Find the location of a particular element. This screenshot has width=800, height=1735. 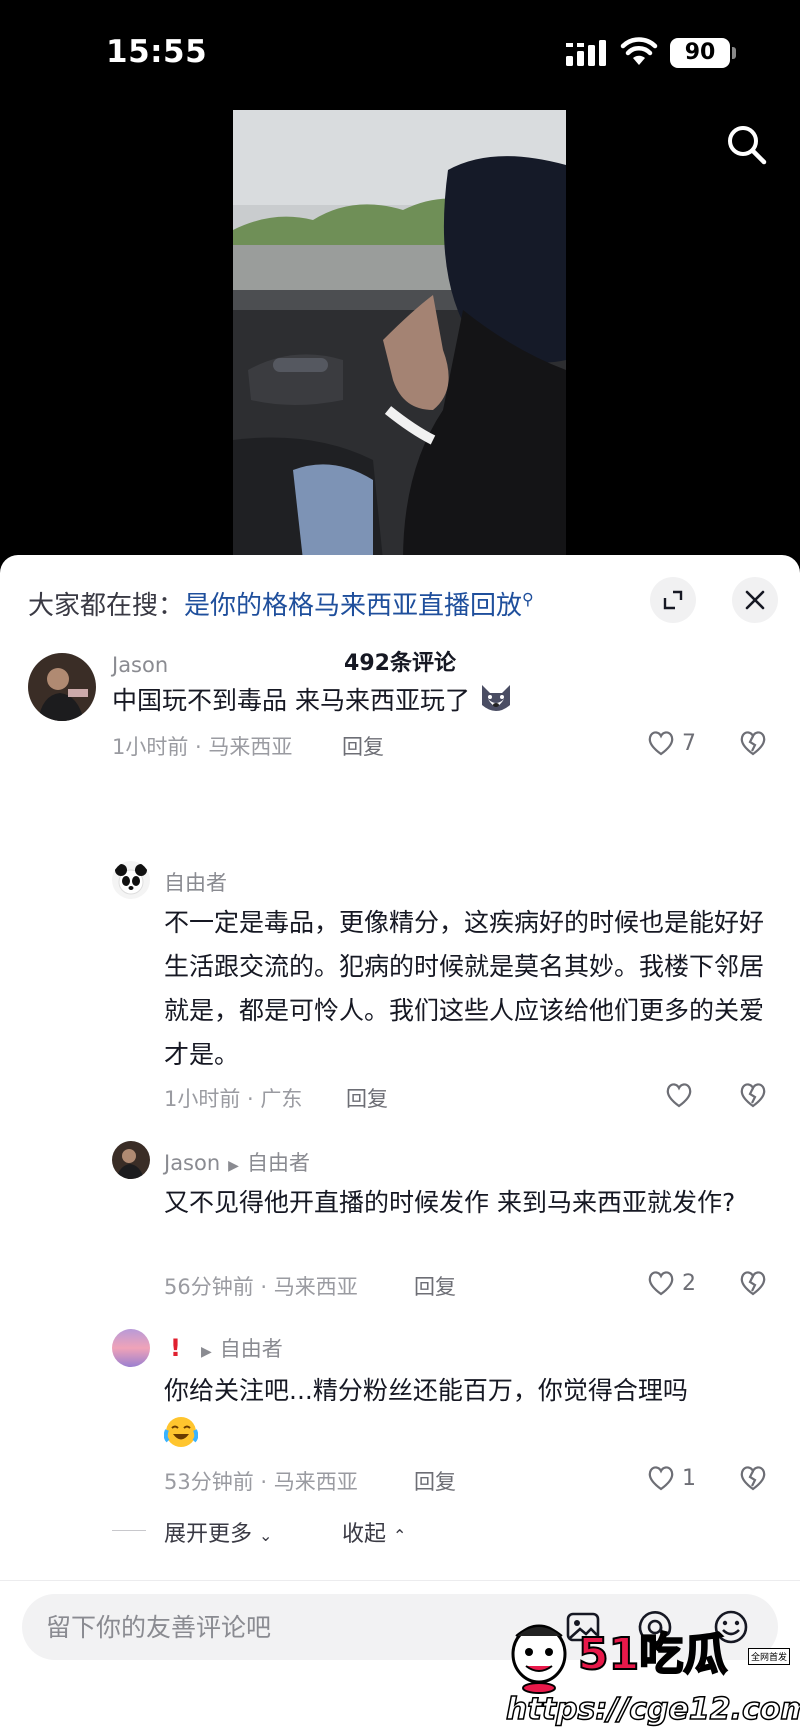

battery-cap is located at coordinates (734, 53).